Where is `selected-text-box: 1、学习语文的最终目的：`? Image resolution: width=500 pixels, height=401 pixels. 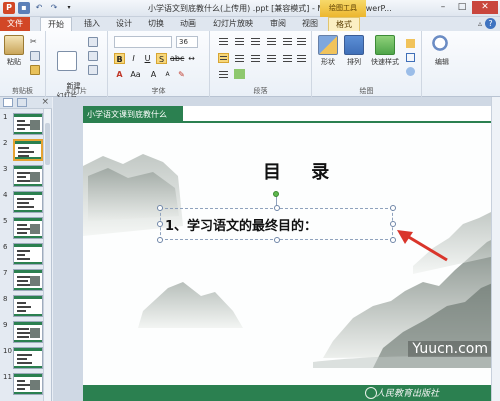
selected-text-box: 1、学习语文的最终目的： is located at coordinates (276, 224).